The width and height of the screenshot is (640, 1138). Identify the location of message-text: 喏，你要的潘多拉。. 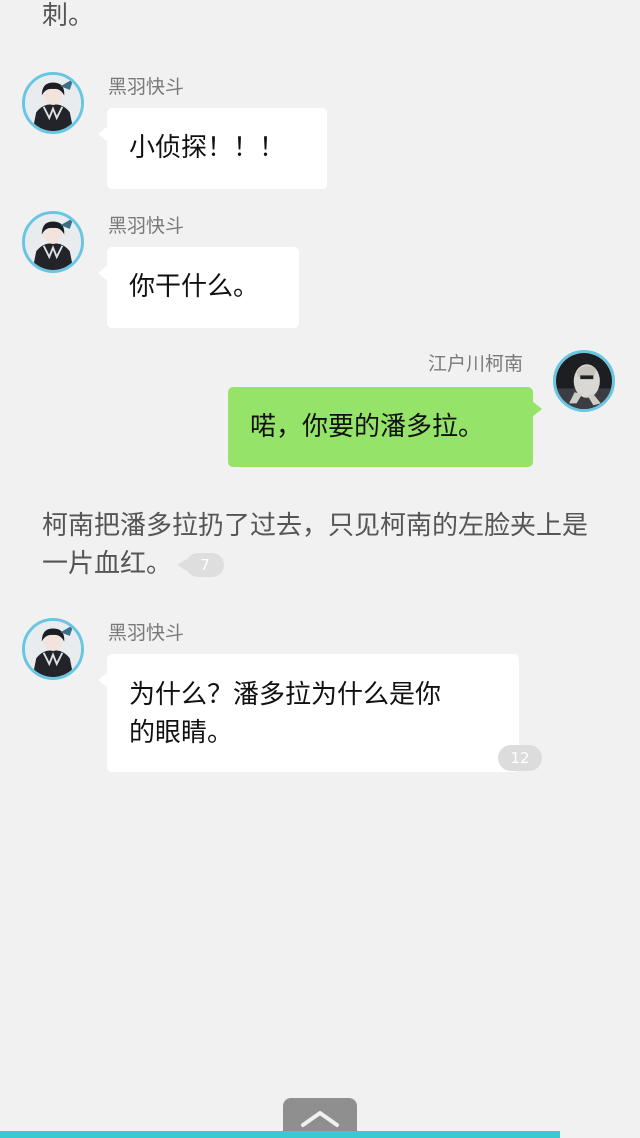
(367, 427).